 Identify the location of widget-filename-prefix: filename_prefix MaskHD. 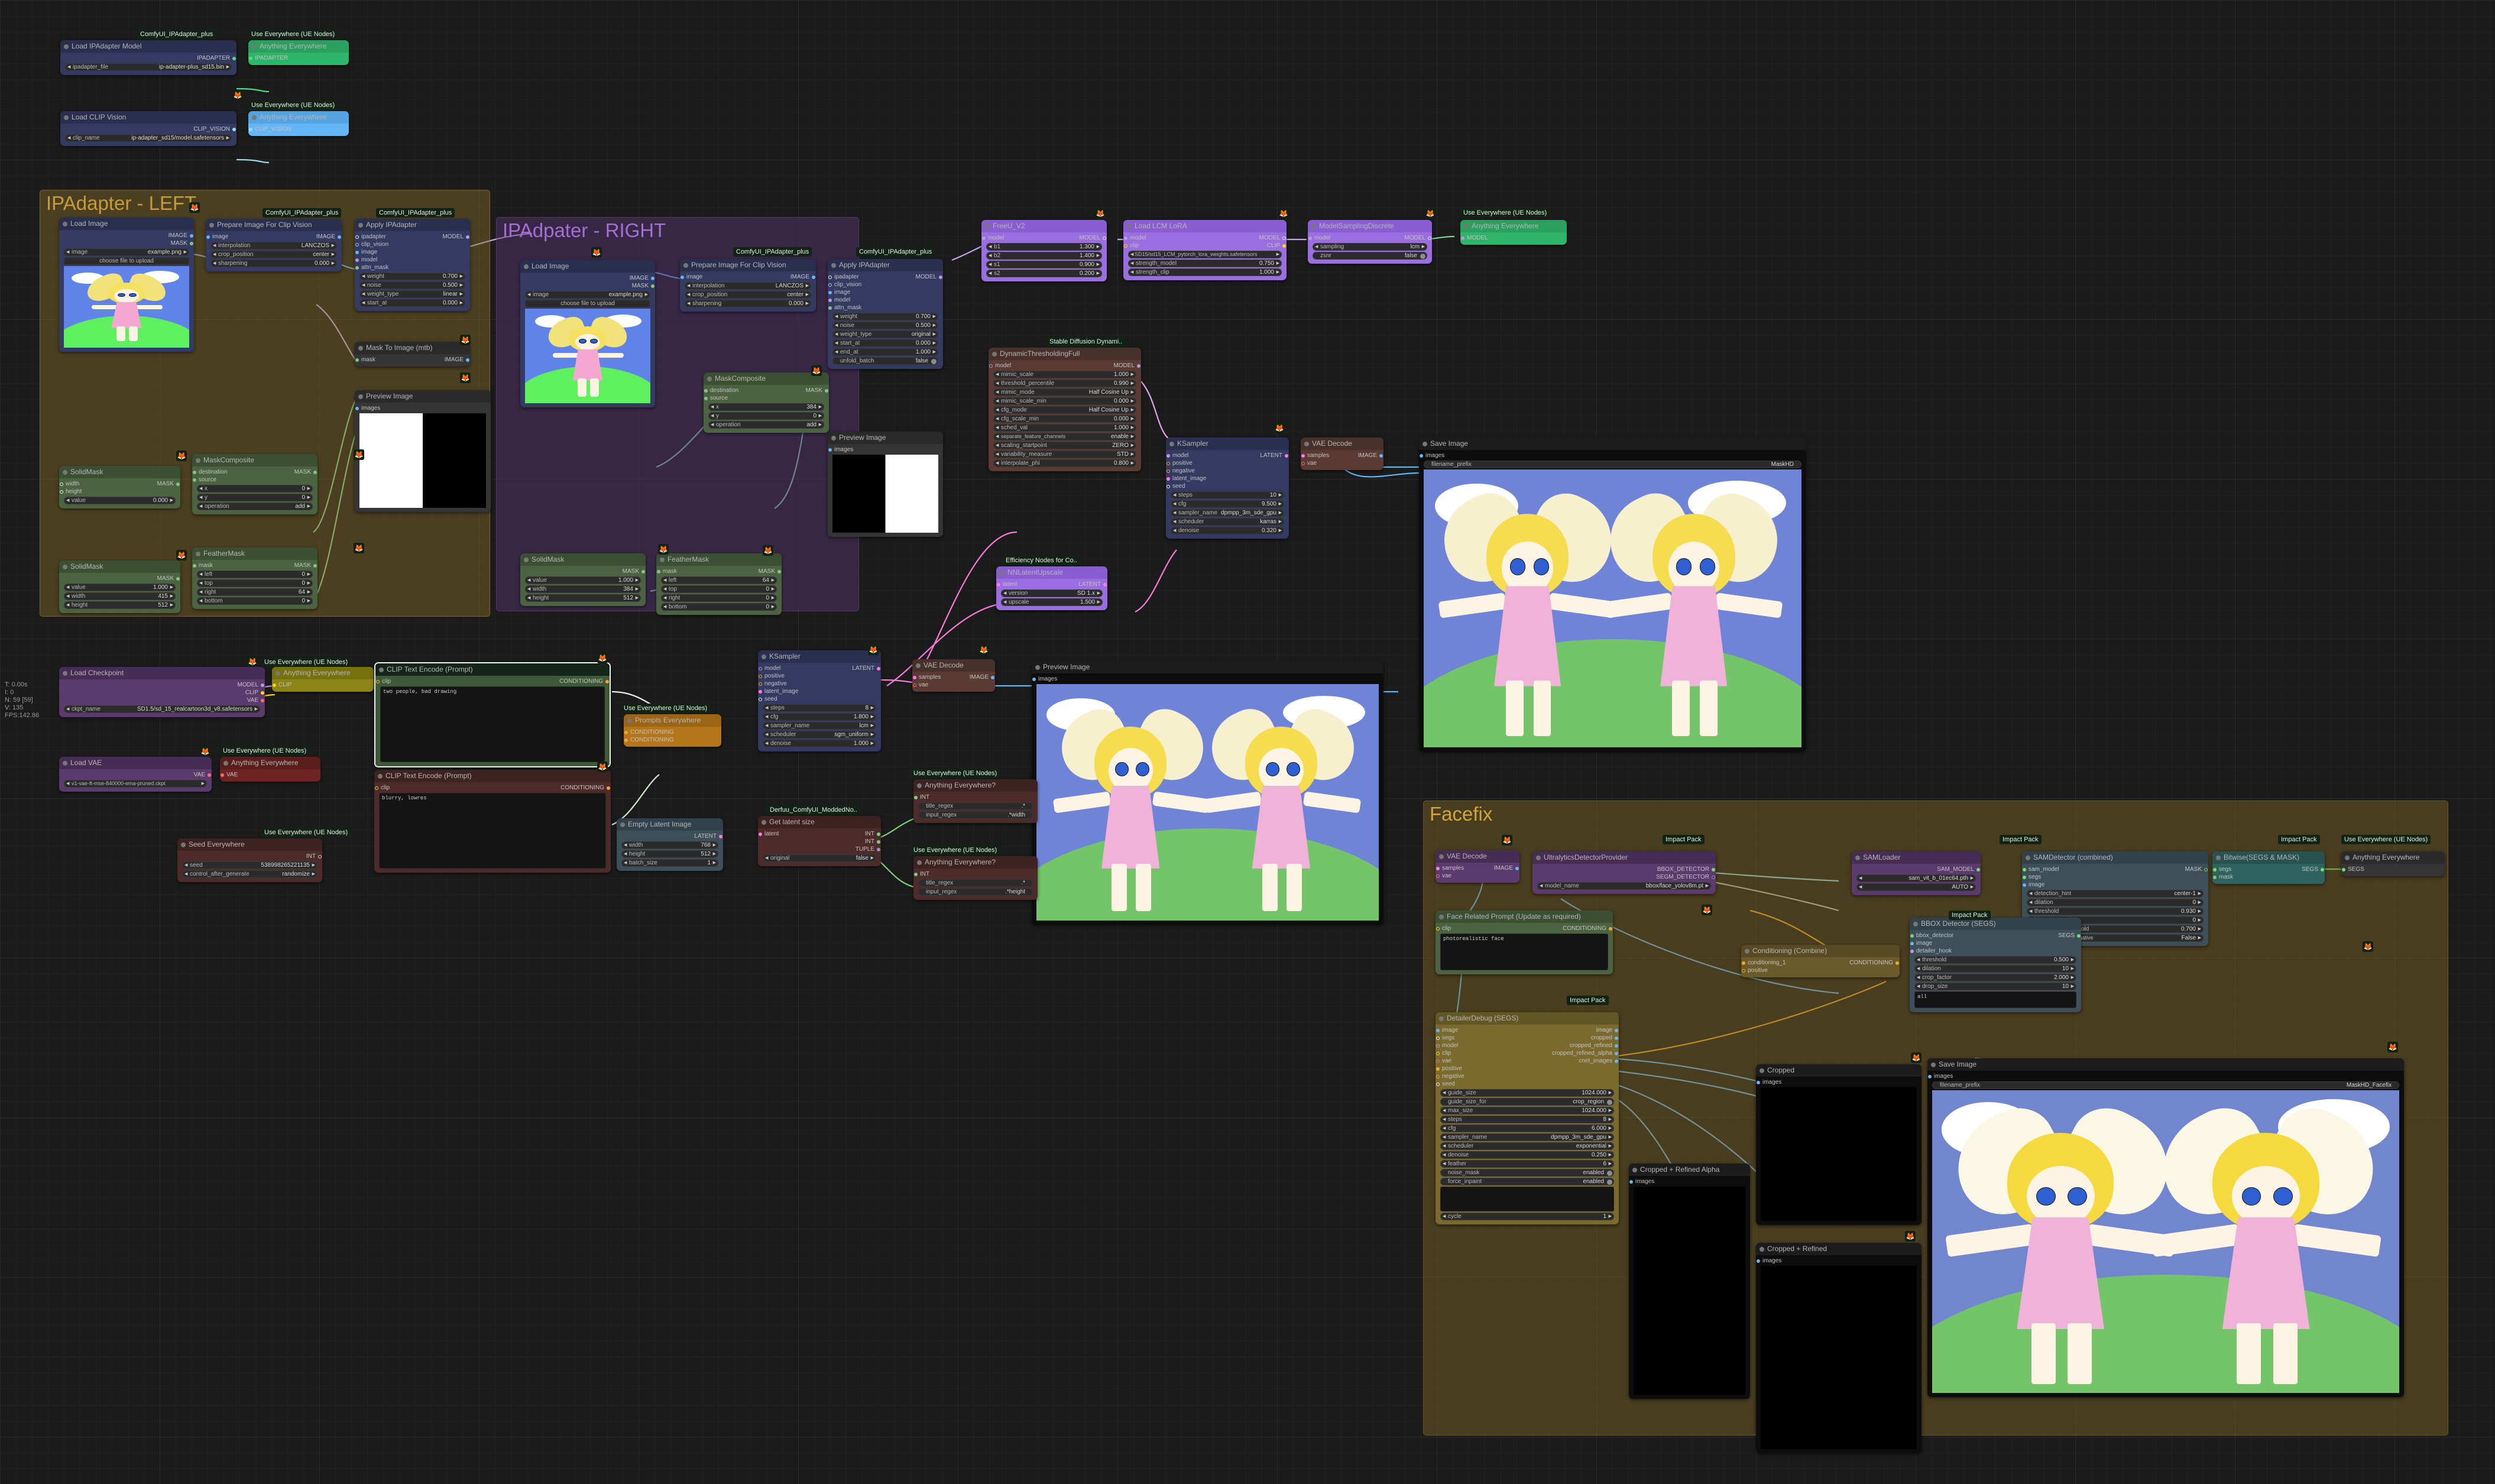
(1612, 464).